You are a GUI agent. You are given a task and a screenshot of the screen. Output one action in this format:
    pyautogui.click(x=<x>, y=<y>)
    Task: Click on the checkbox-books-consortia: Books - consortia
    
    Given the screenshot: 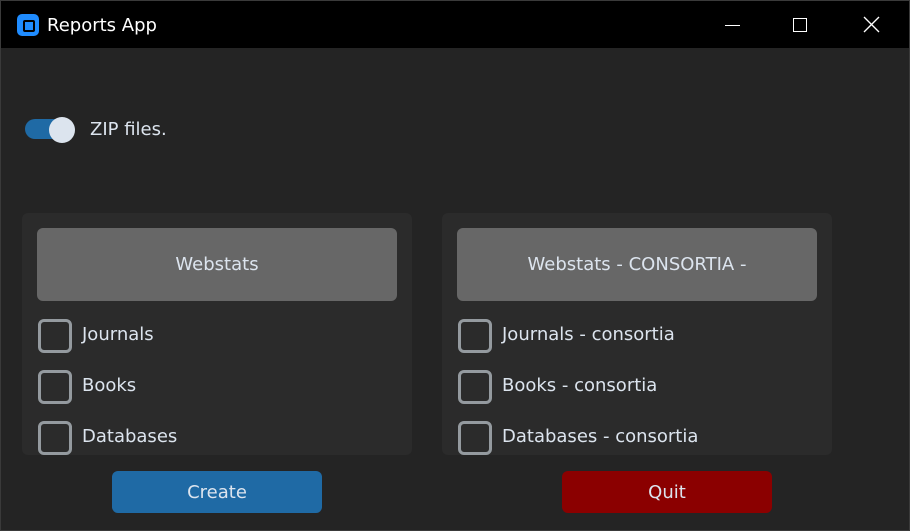 What is the action you would take?
    pyautogui.click(x=637, y=387)
    